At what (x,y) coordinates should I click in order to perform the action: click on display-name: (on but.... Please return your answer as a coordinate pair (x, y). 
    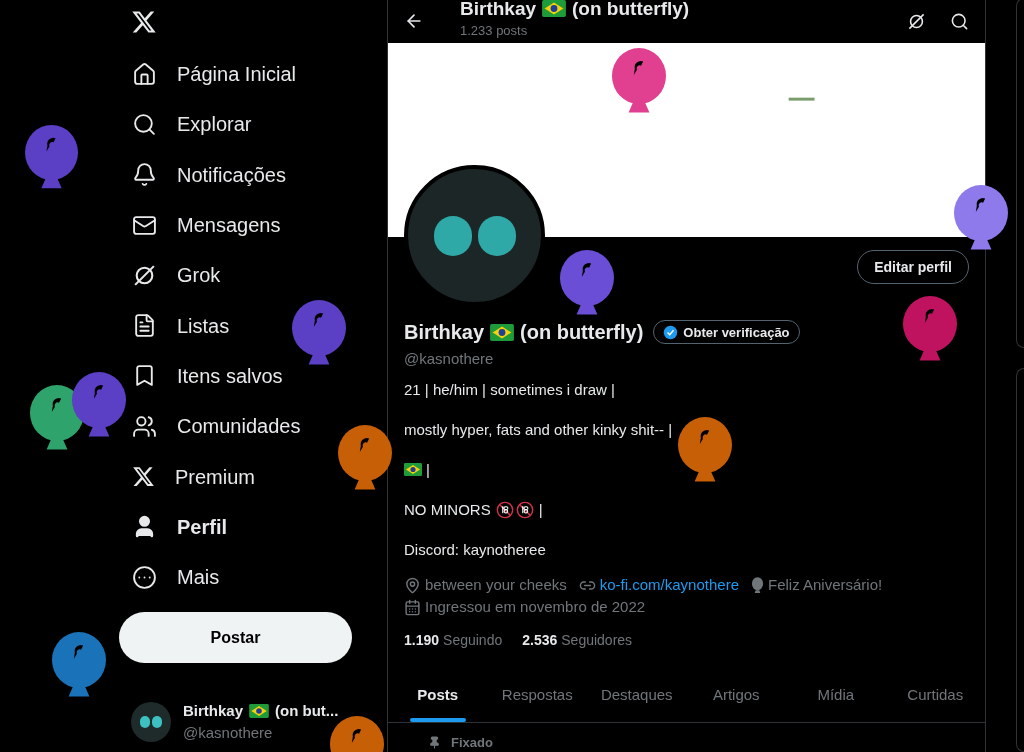
    Looking at the image, I should click on (307, 710).